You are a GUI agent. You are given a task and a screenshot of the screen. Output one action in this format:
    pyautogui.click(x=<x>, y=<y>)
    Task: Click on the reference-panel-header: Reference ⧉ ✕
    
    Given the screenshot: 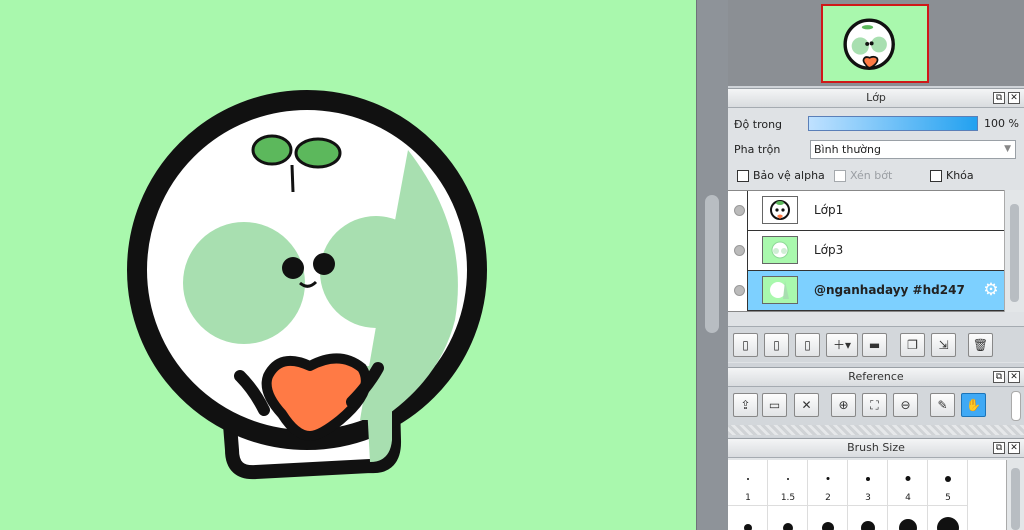 What is the action you would take?
    pyautogui.click(x=876, y=377)
    